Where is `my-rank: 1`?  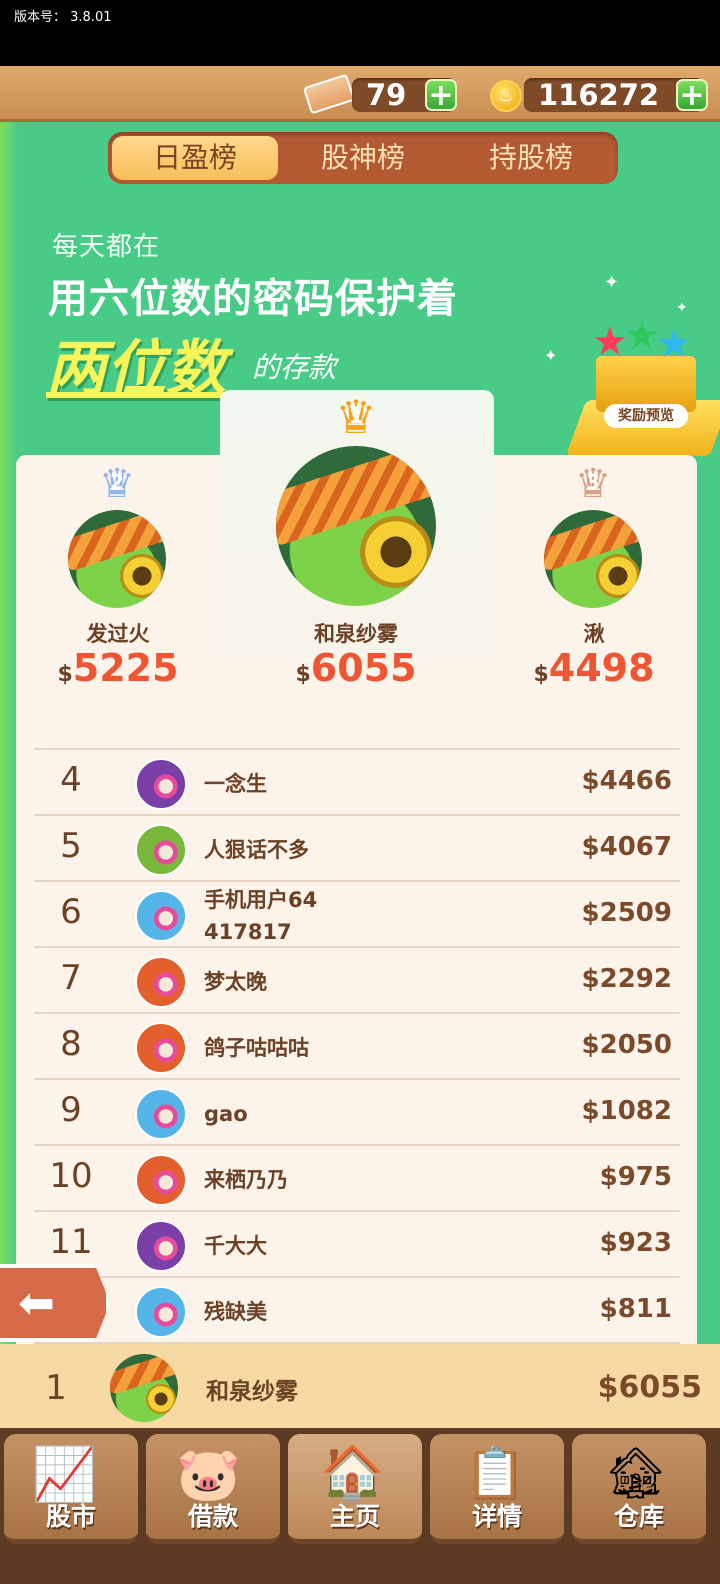
my-rank: 1 is located at coordinates (56, 1388).